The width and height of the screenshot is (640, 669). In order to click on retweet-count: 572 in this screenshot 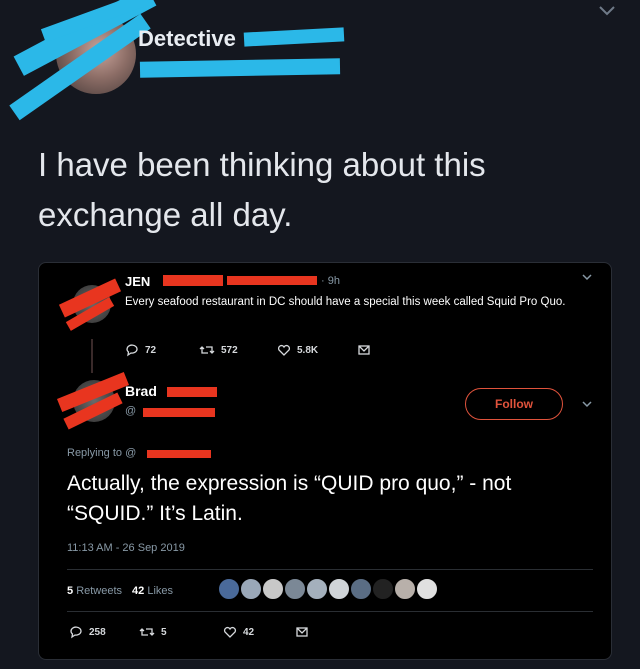, I will do `click(229, 350)`.